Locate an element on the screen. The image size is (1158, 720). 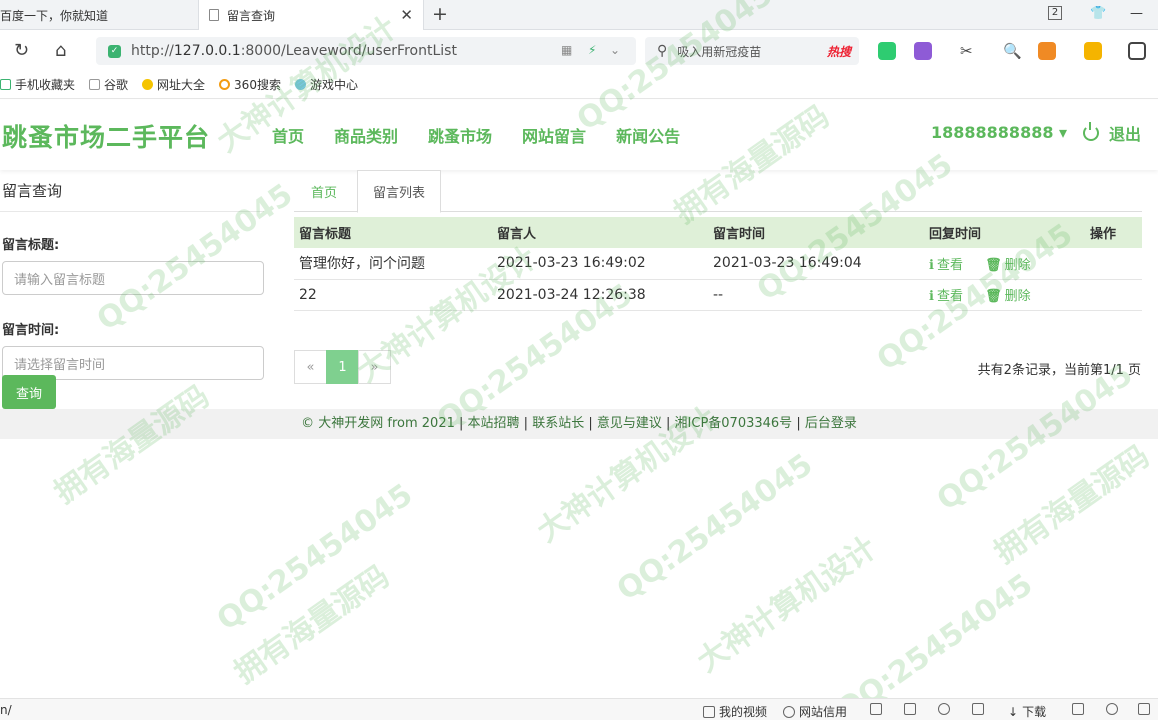
download-icon: ↓ is located at coordinates (1013, 711).